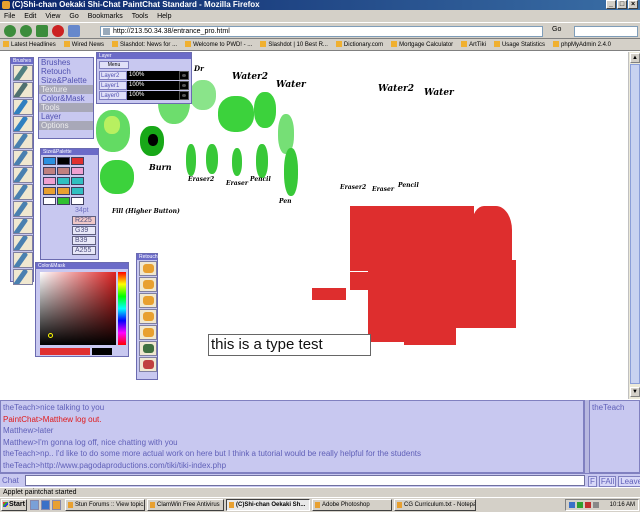  What do you see at coordinates (629, 481) in the screenshot?
I see `chat-leave-button: Leave` at bounding box center [629, 481].